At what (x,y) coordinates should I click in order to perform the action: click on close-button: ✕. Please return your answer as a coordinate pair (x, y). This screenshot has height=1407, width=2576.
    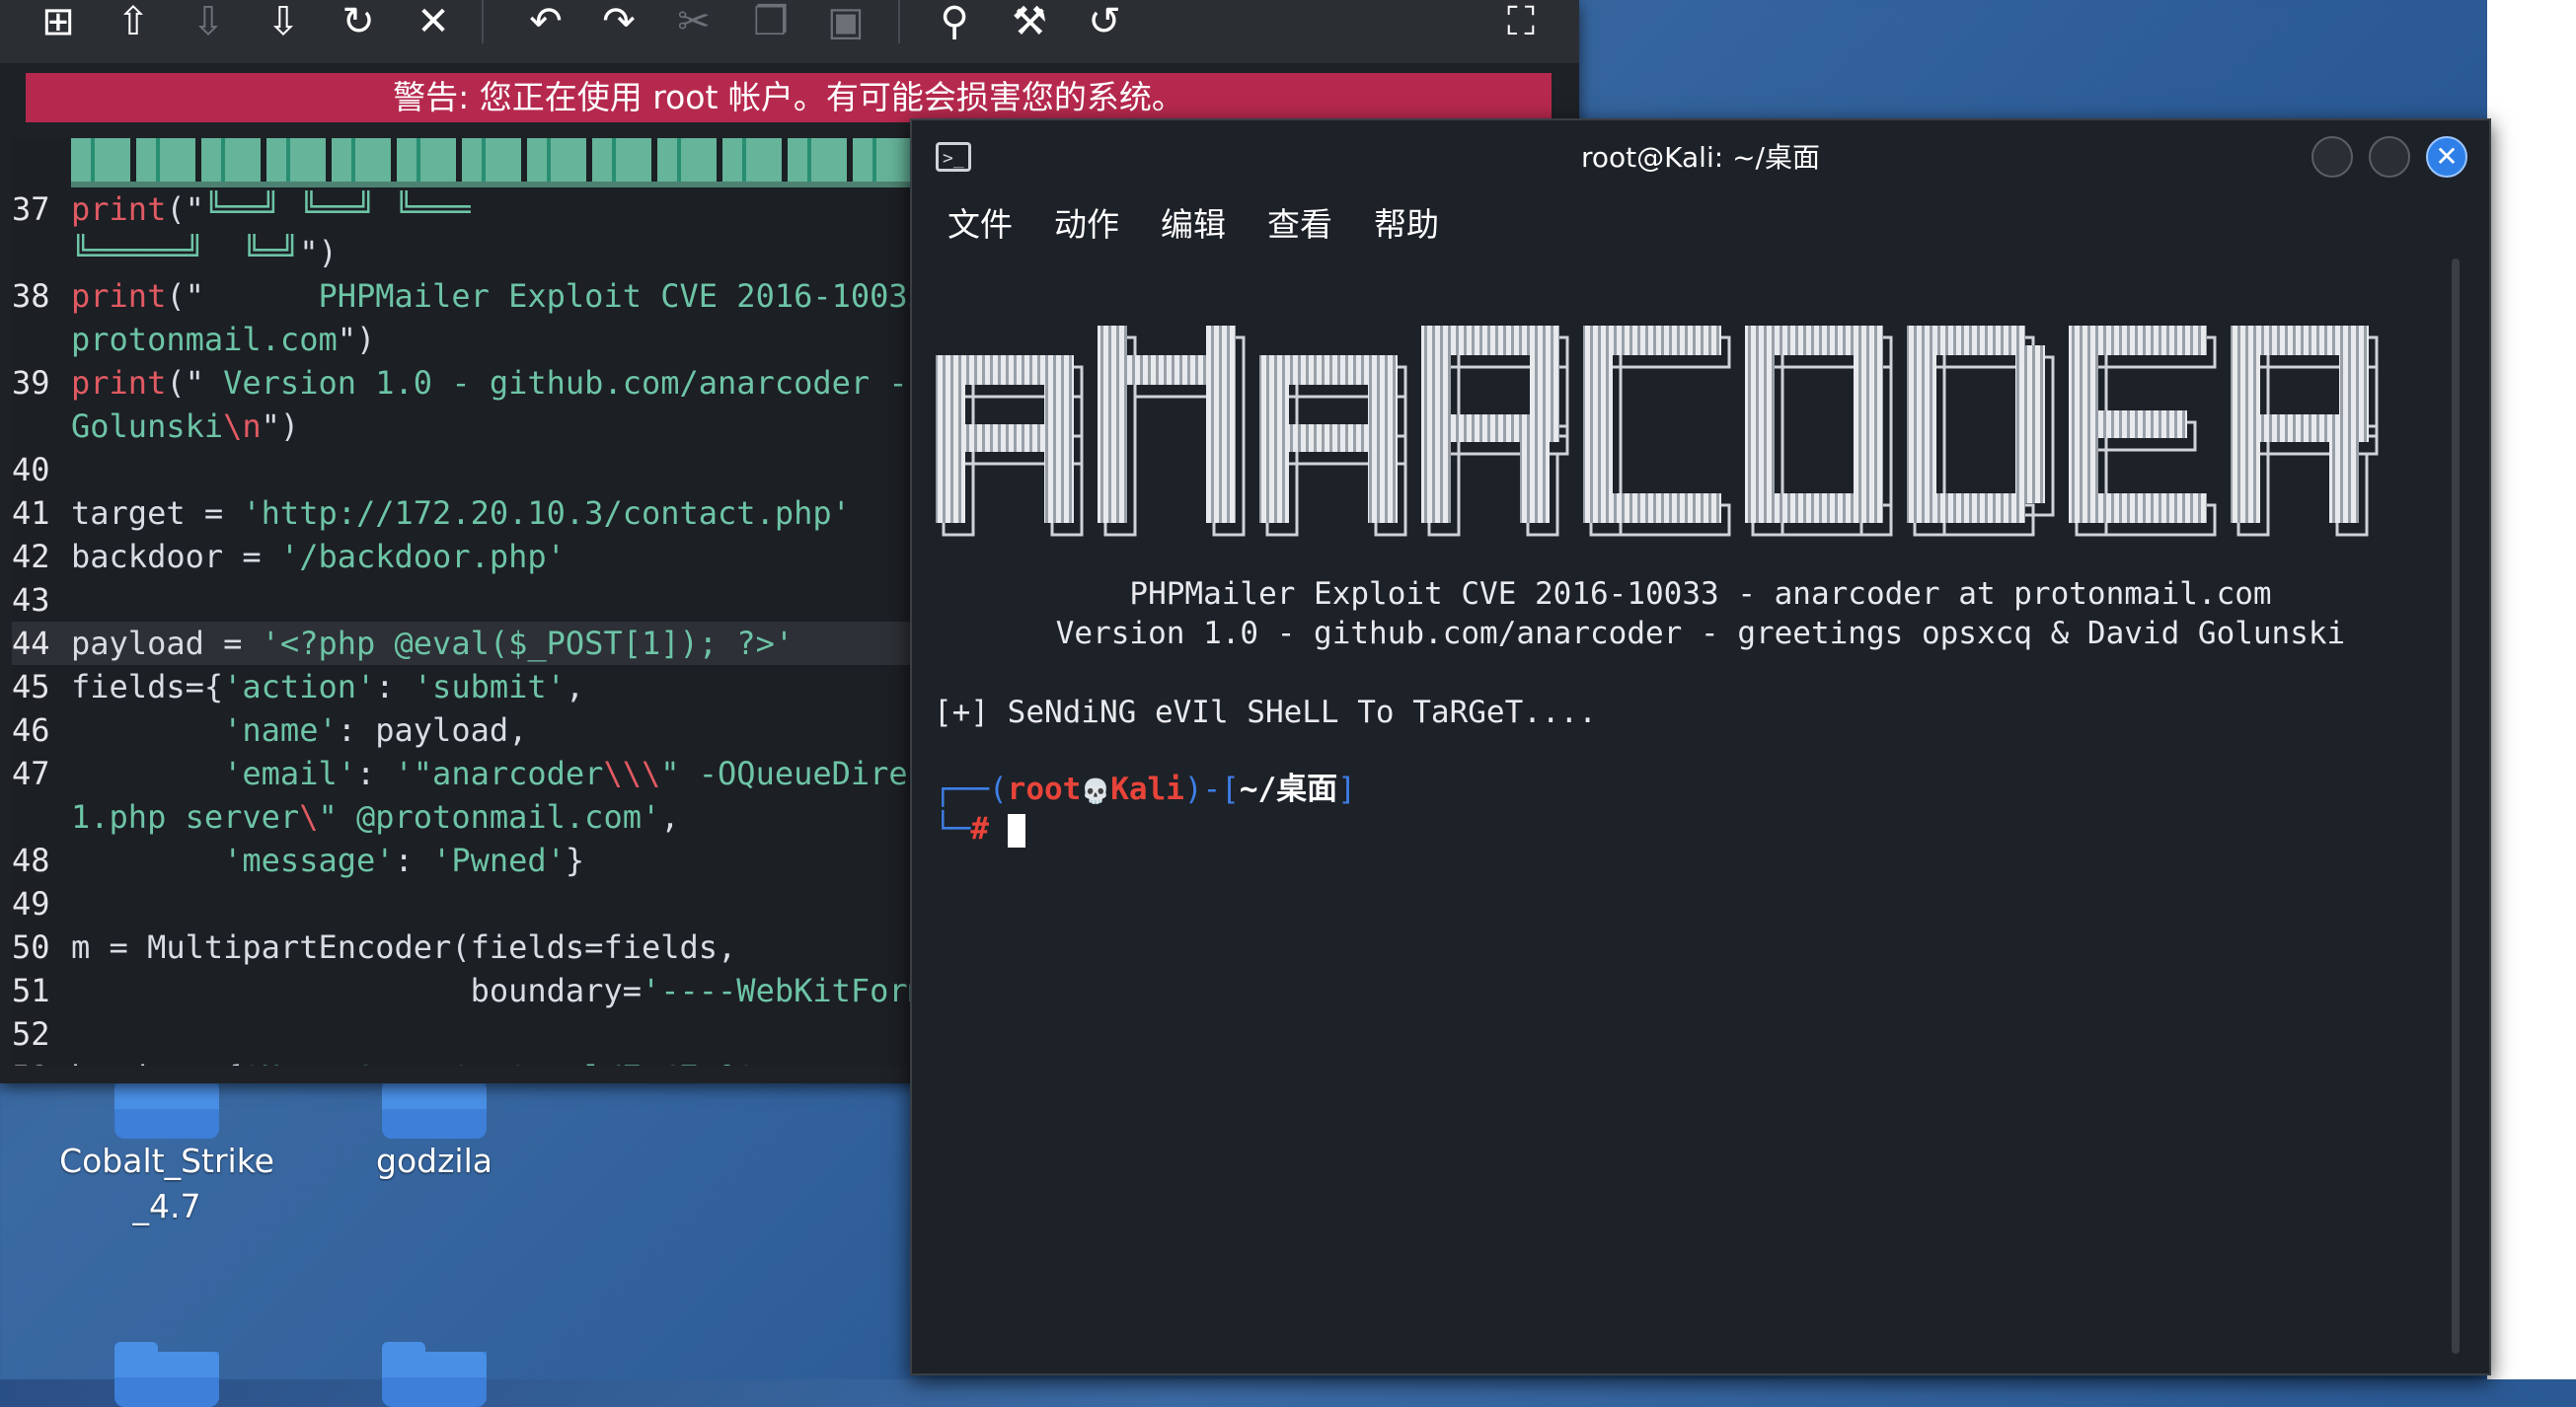
    Looking at the image, I should click on (2446, 157).